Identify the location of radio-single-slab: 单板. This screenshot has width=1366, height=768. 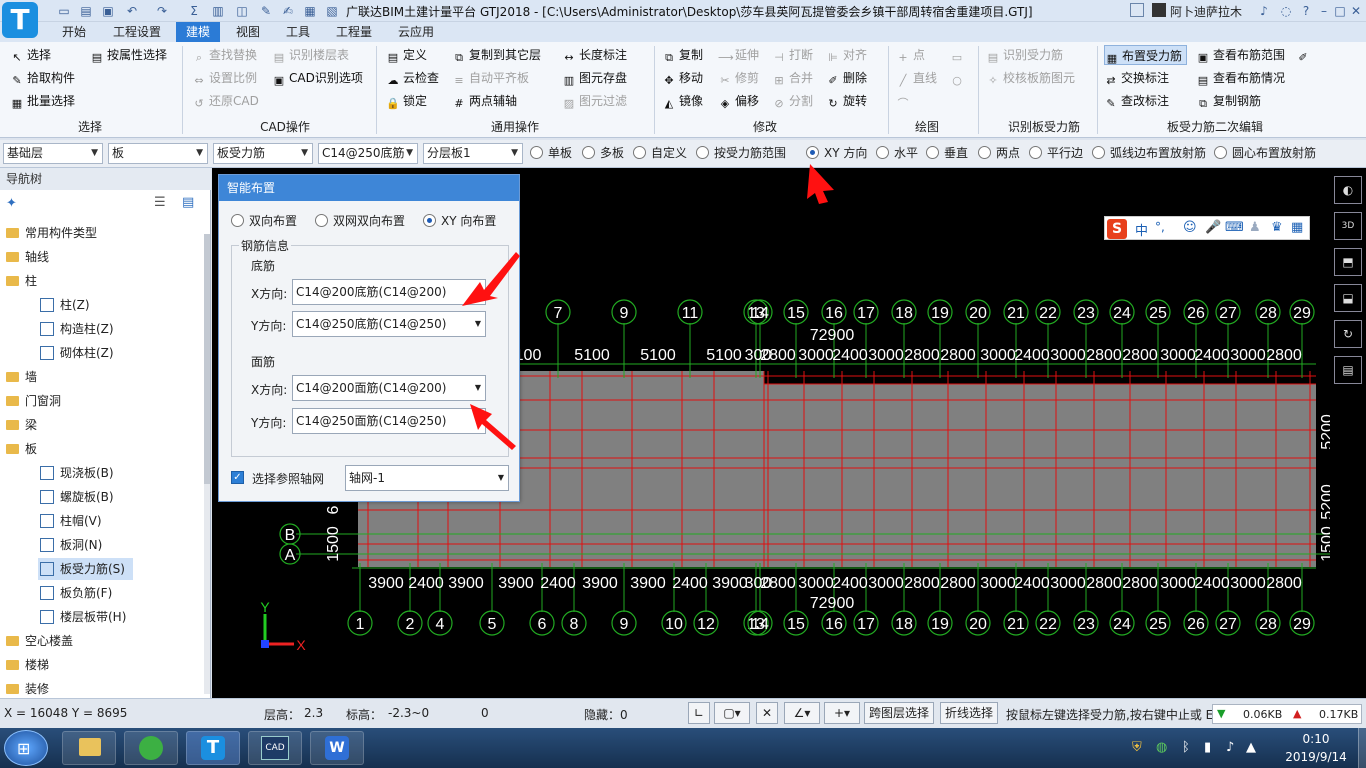
(551, 153).